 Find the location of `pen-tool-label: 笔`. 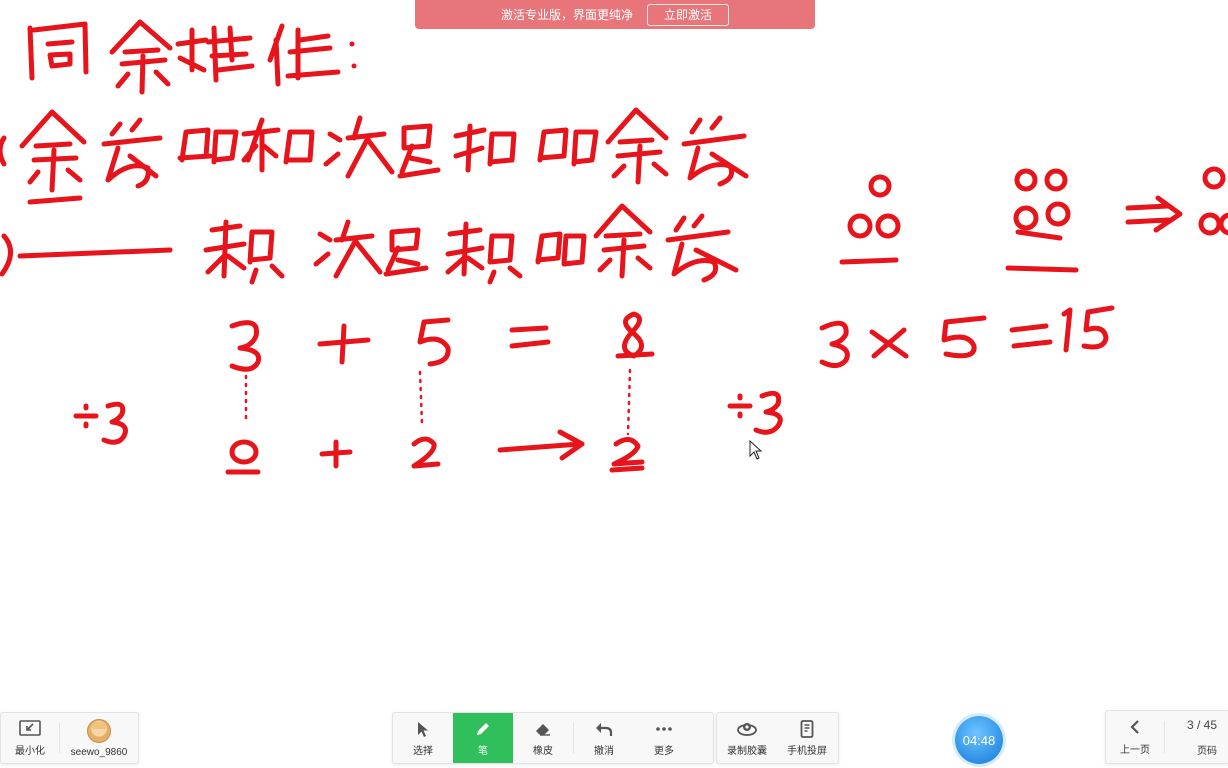

pen-tool-label: 笔 is located at coordinates (483, 751).